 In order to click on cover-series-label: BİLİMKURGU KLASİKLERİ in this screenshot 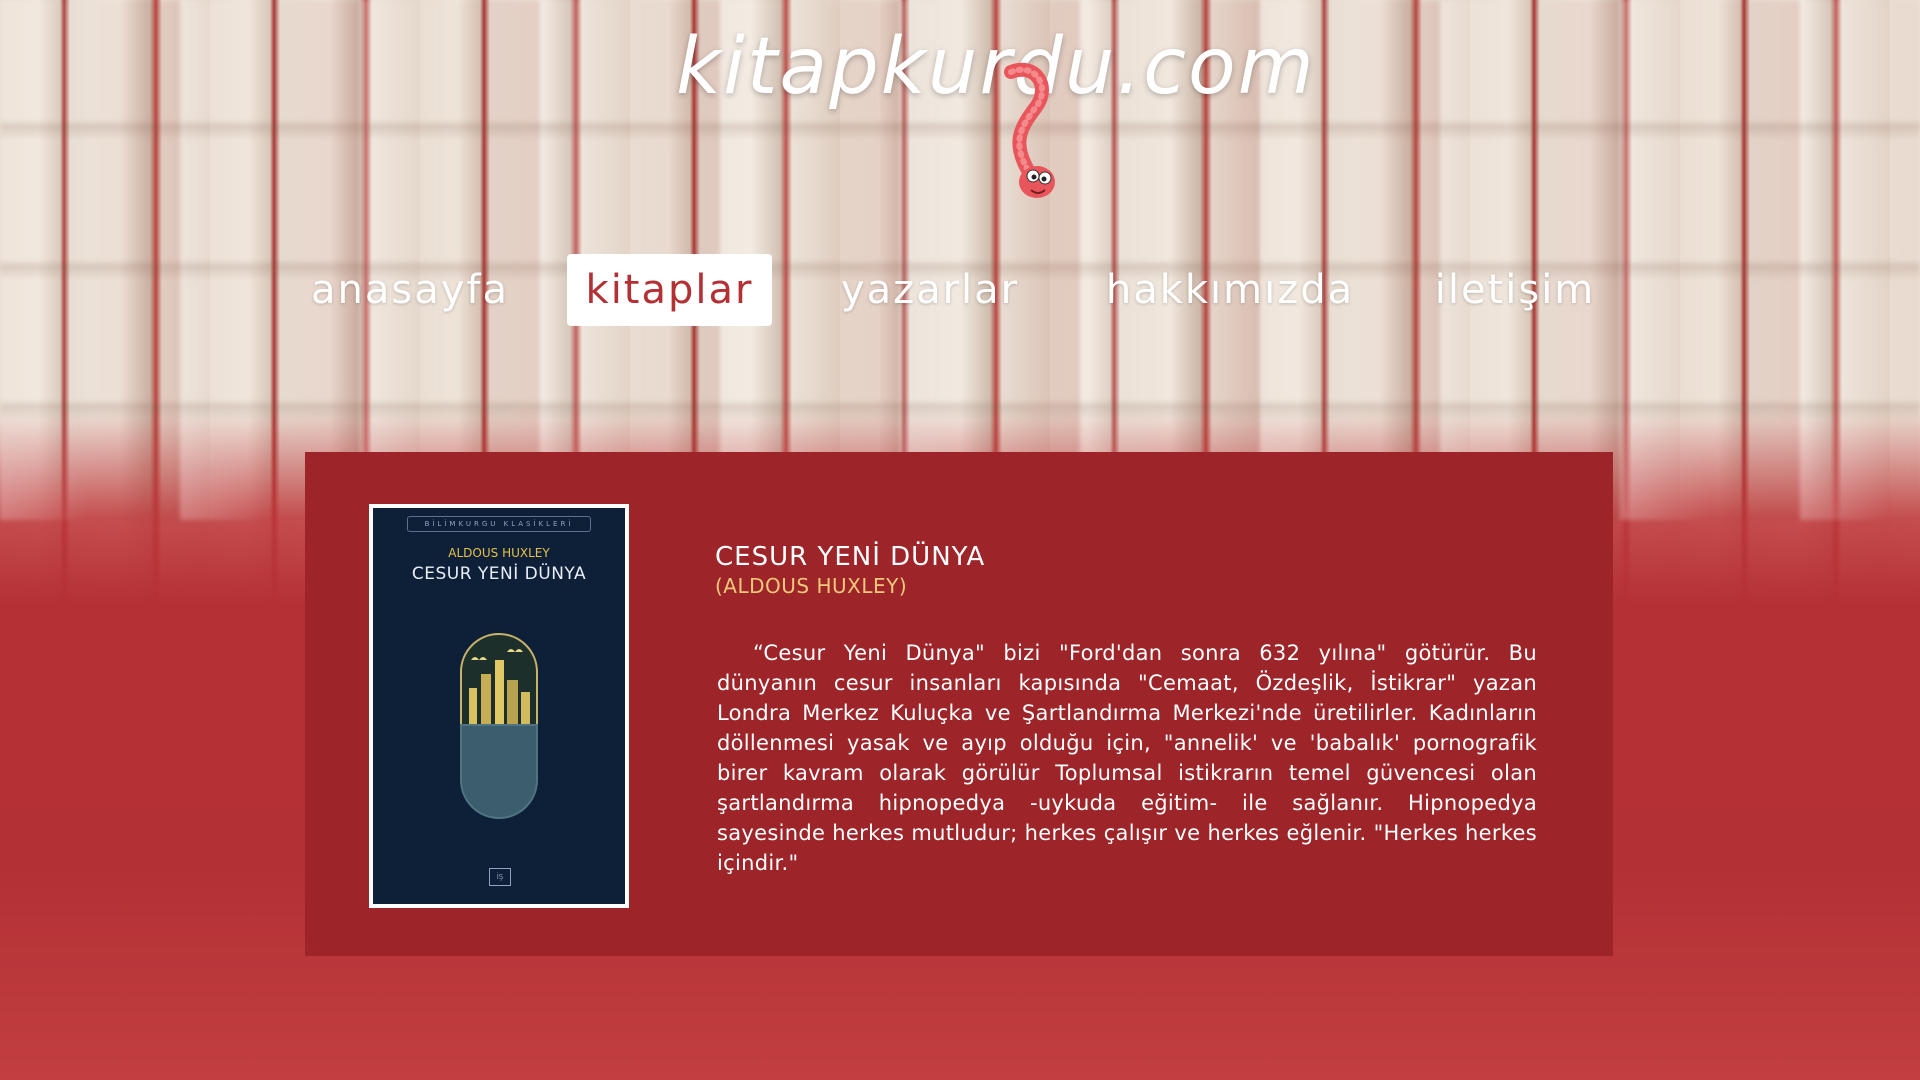, I will do `click(499, 524)`.